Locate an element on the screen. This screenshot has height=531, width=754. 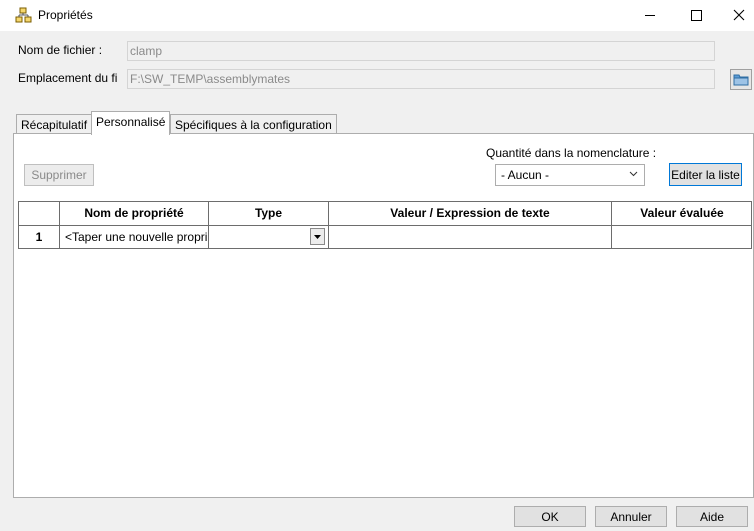
minimize-button is located at coordinates (650, 15).